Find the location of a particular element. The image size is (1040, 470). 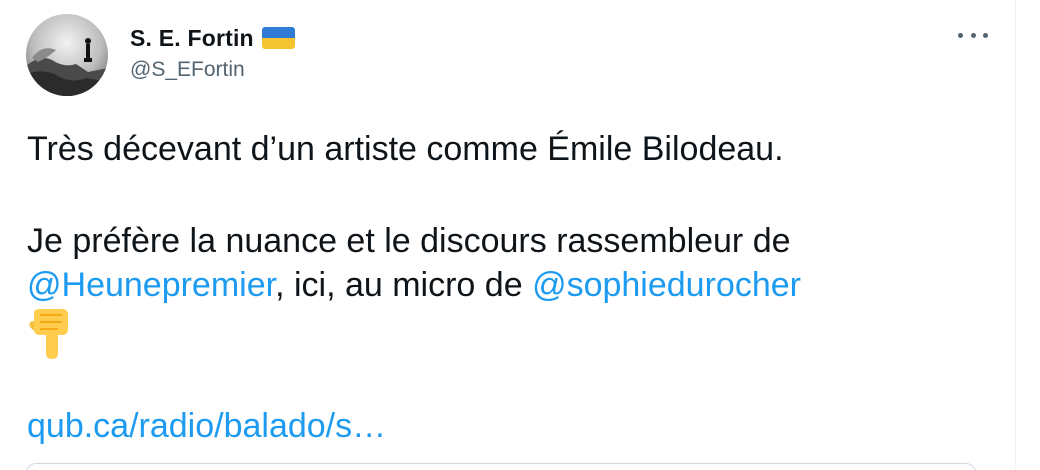

mention-heunepremier-link: @Heunepremier is located at coordinates (151, 285).